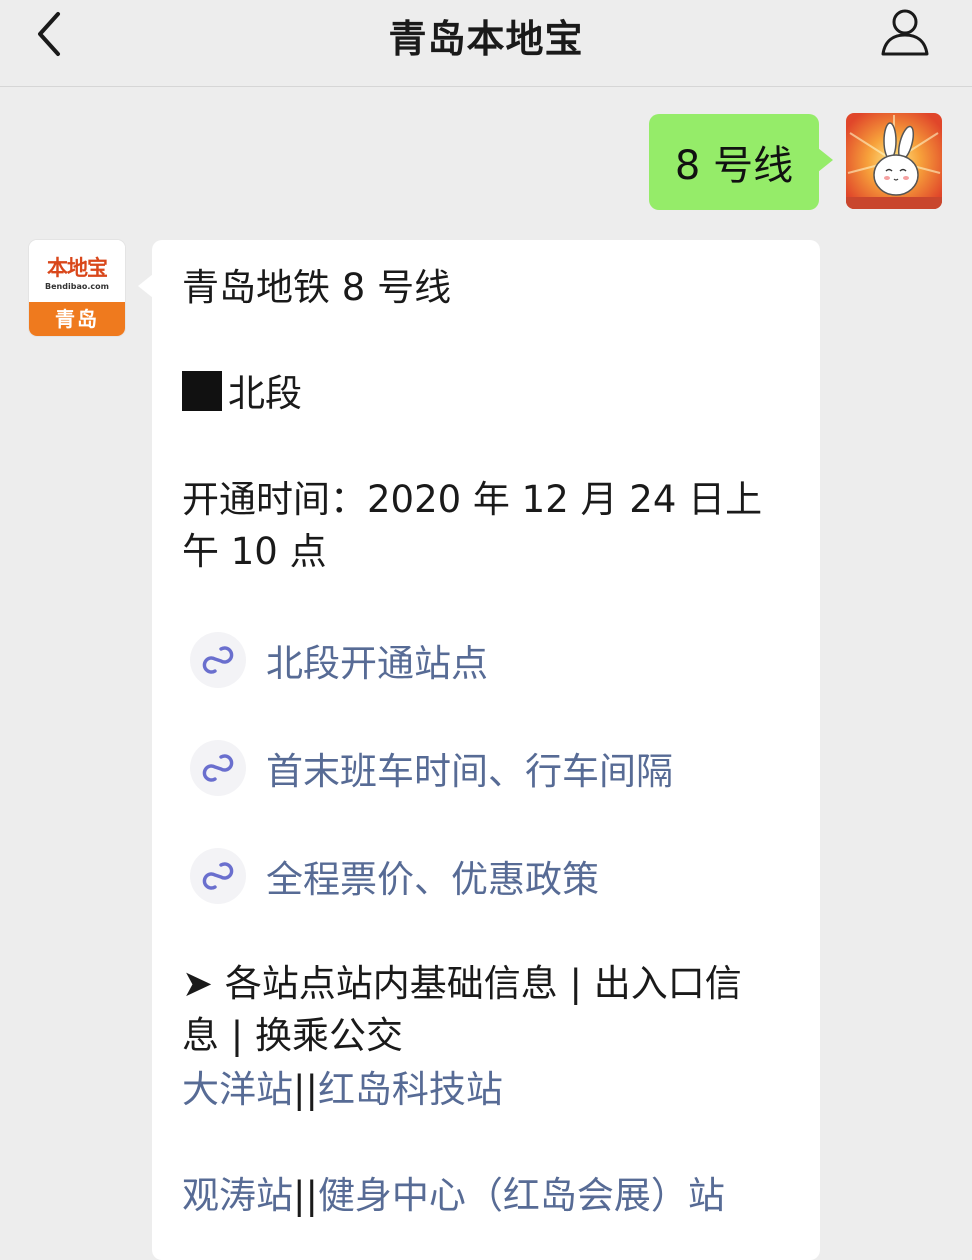  I want to click on person-icon, so click(905, 32).